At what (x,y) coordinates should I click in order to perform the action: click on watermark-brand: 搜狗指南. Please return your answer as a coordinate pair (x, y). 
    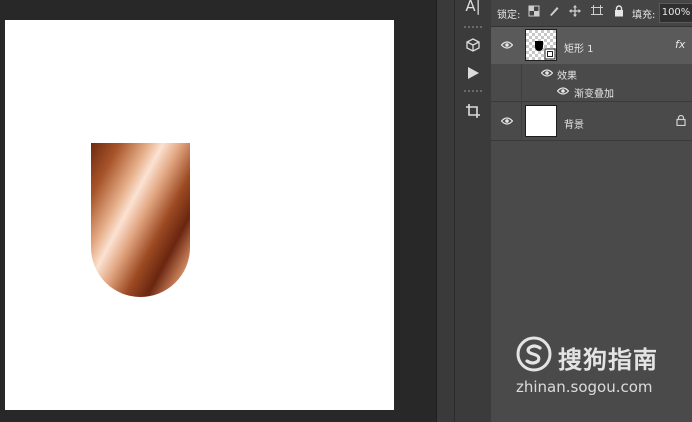
    Looking at the image, I should click on (608, 360).